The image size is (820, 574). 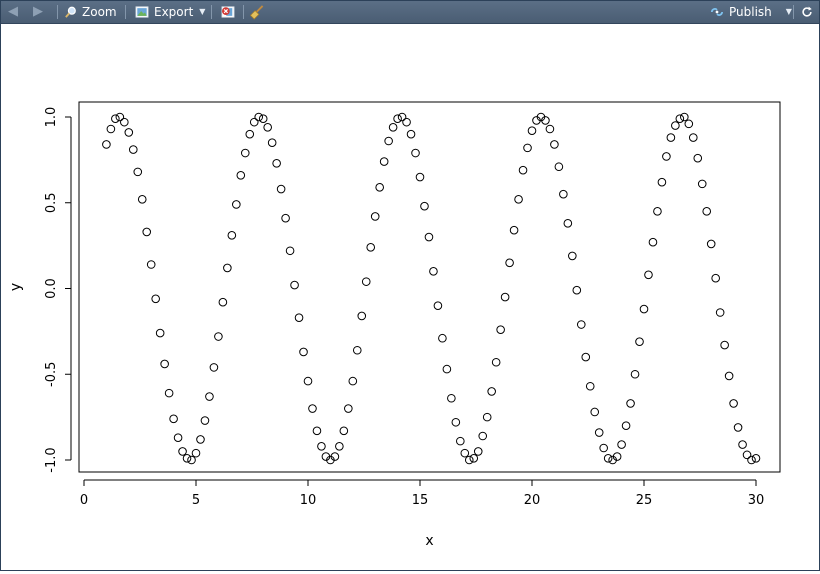 I want to click on magnifier-icon, so click(x=70, y=12).